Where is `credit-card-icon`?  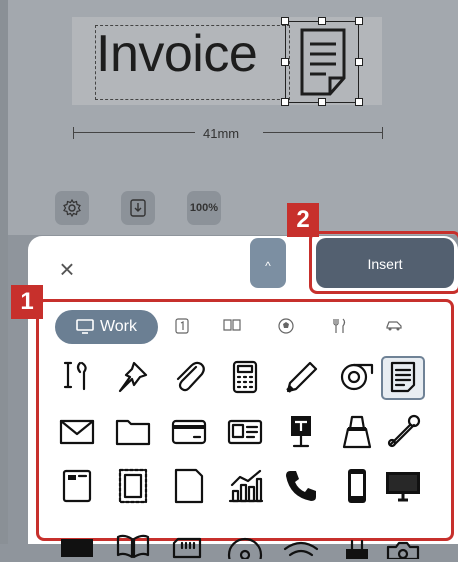 credit-card-icon is located at coordinates (189, 432).